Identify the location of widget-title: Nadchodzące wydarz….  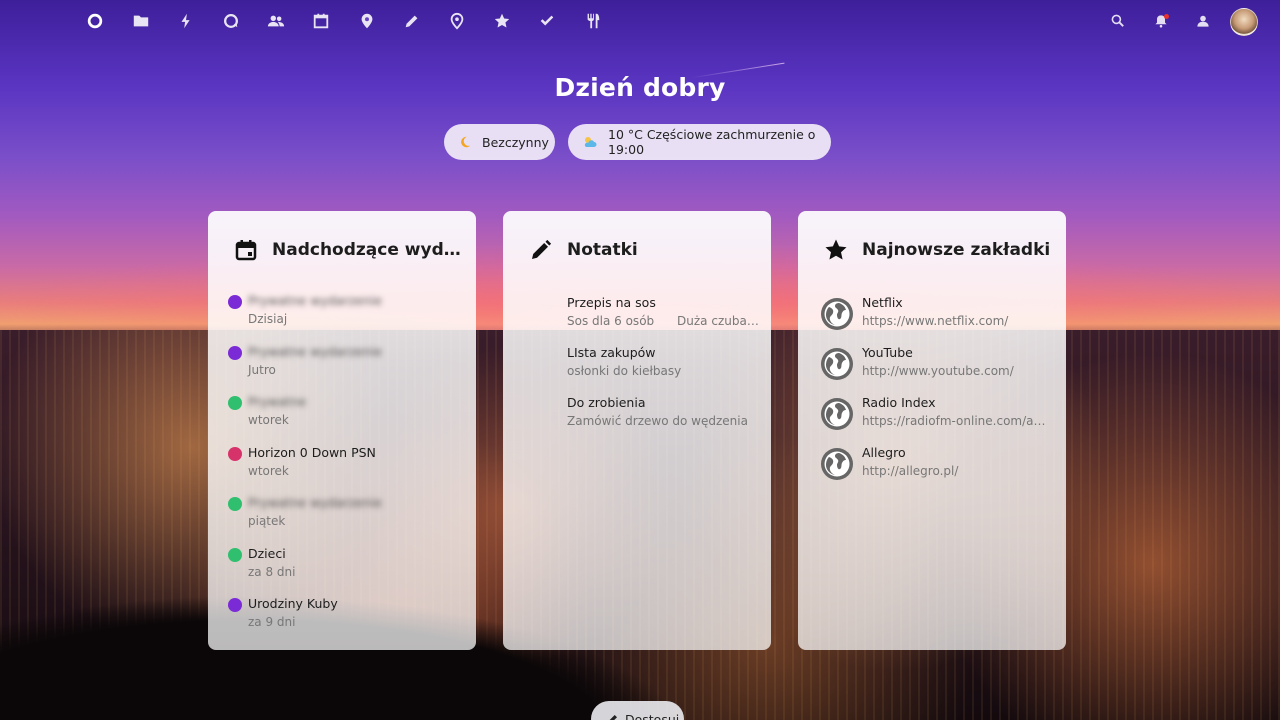
(367, 250).